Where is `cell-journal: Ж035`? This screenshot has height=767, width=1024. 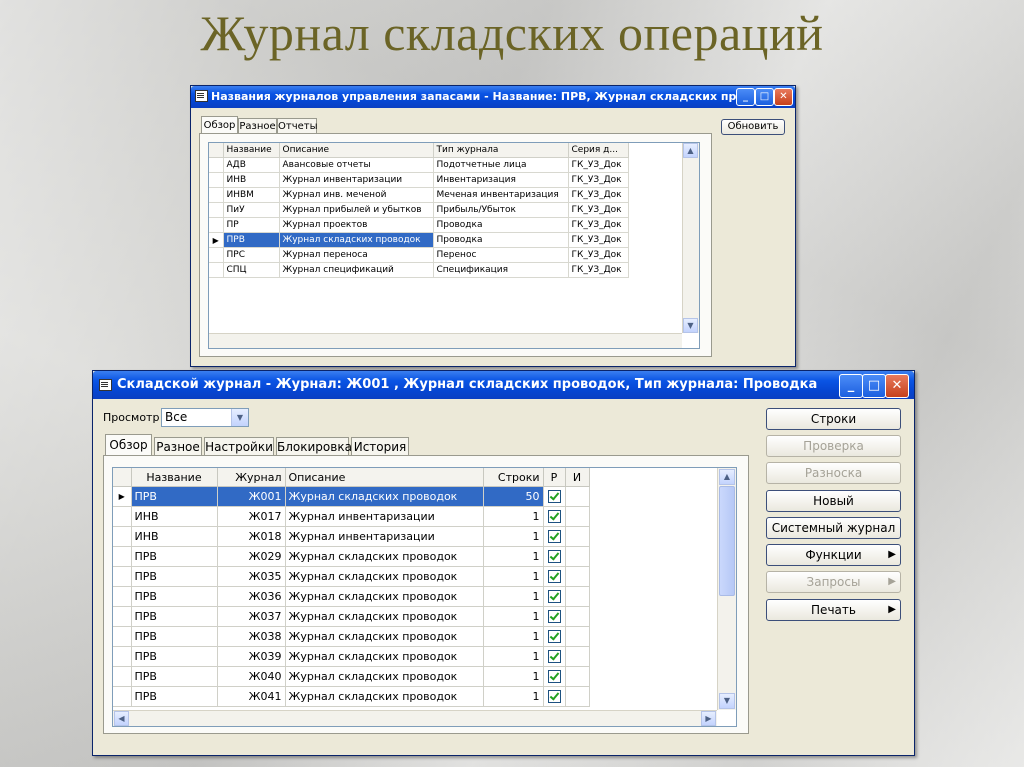
cell-journal: Ж035 is located at coordinates (251, 576).